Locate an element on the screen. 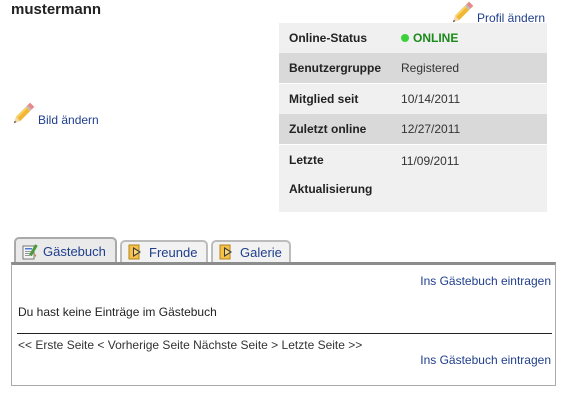  info-value: ONLINE is located at coordinates (469, 38).